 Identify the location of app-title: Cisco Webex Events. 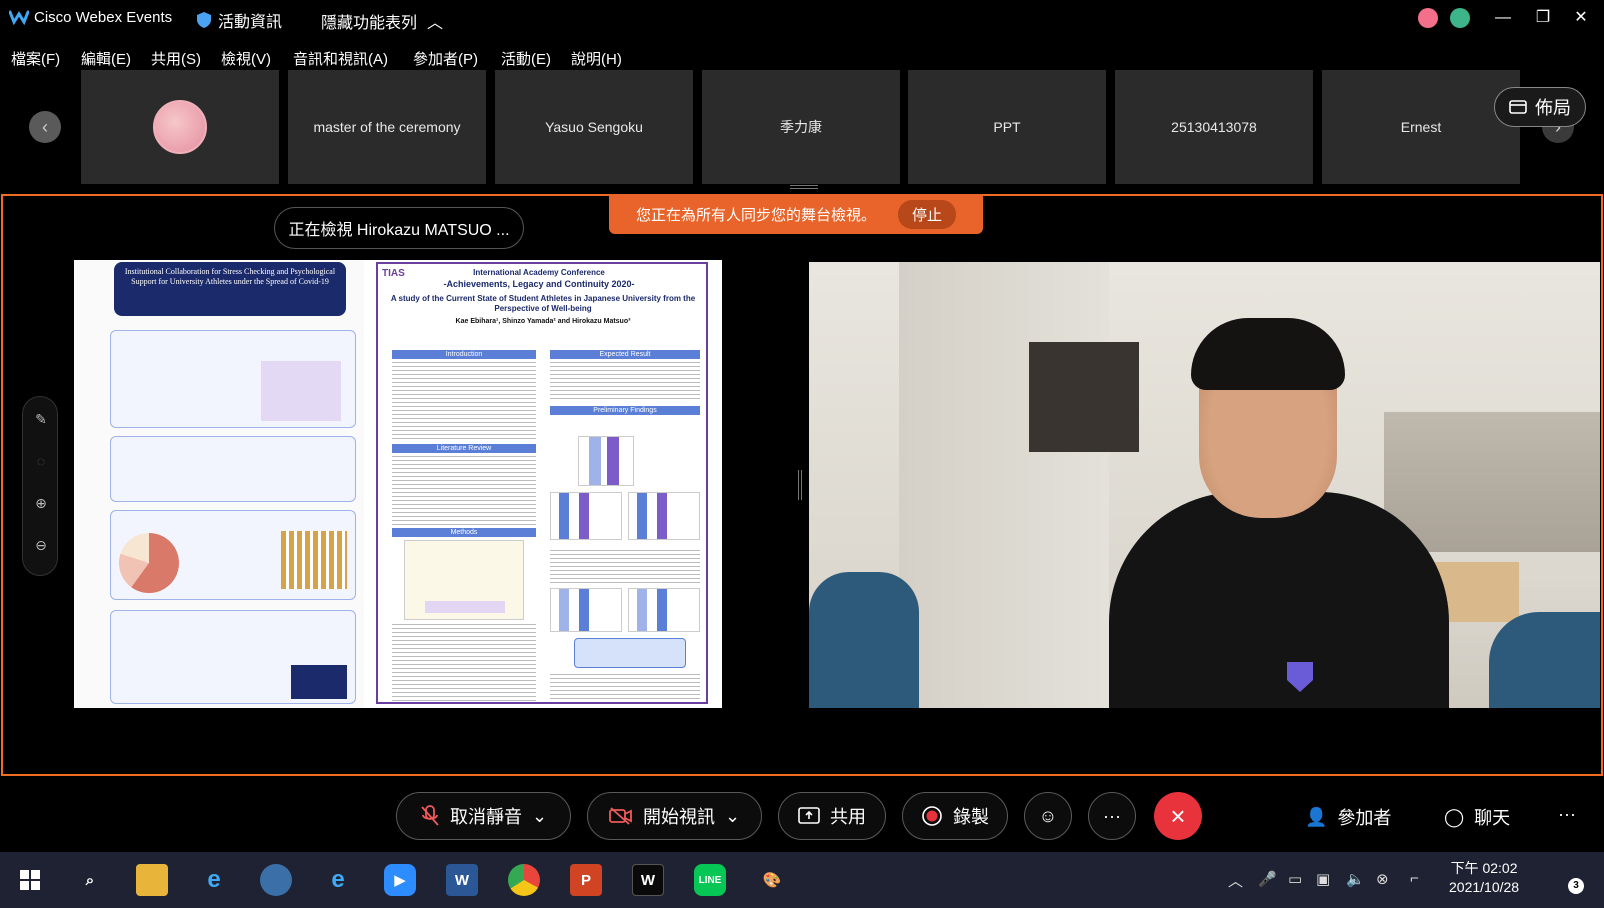
(103, 17).